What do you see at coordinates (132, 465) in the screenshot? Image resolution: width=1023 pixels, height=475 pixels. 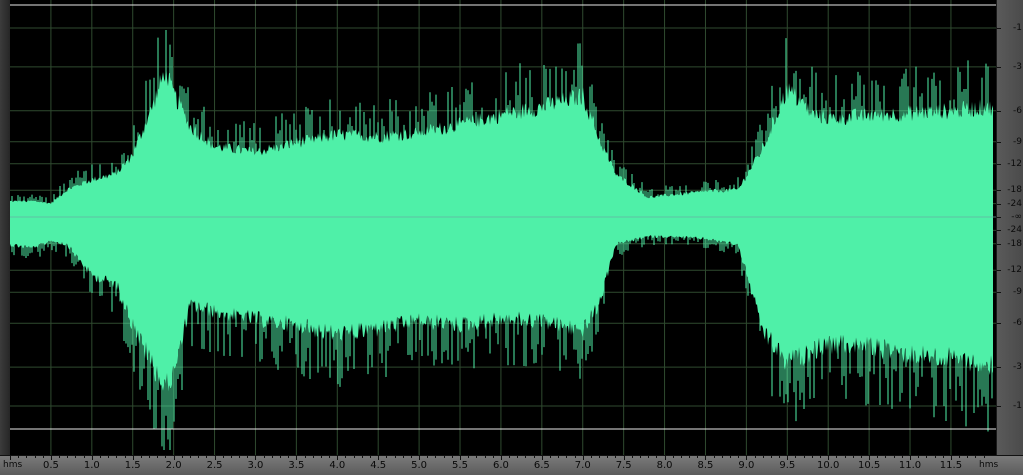 I see `time-tick-label: 1.5` at bounding box center [132, 465].